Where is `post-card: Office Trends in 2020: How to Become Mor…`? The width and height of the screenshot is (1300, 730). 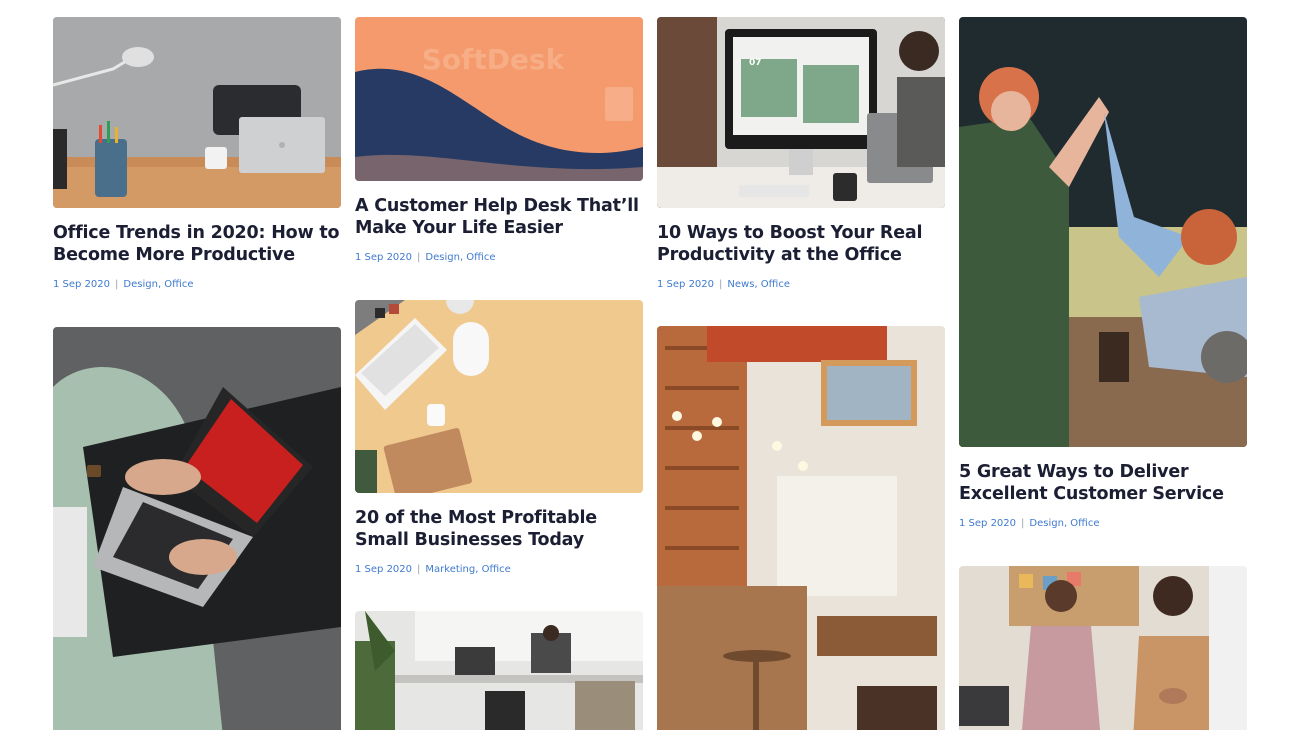 post-card: Office Trends in 2020: How to Become Mor… is located at coordinates (197, 153).